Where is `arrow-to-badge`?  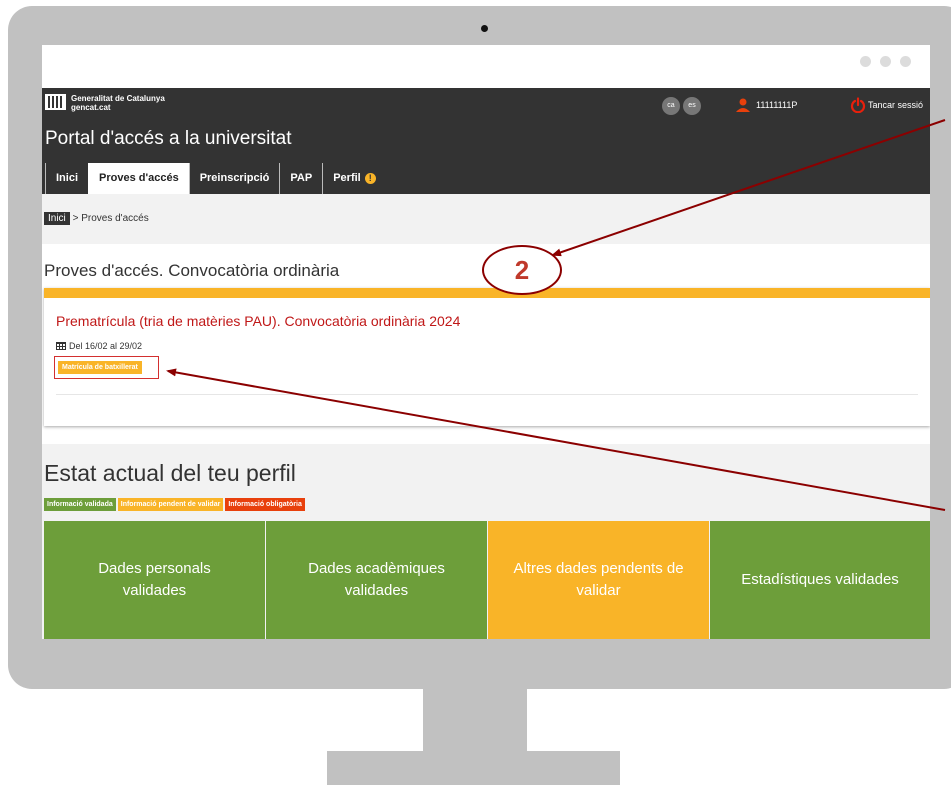
arrow-to-badge is located at coordinates (556, 439).